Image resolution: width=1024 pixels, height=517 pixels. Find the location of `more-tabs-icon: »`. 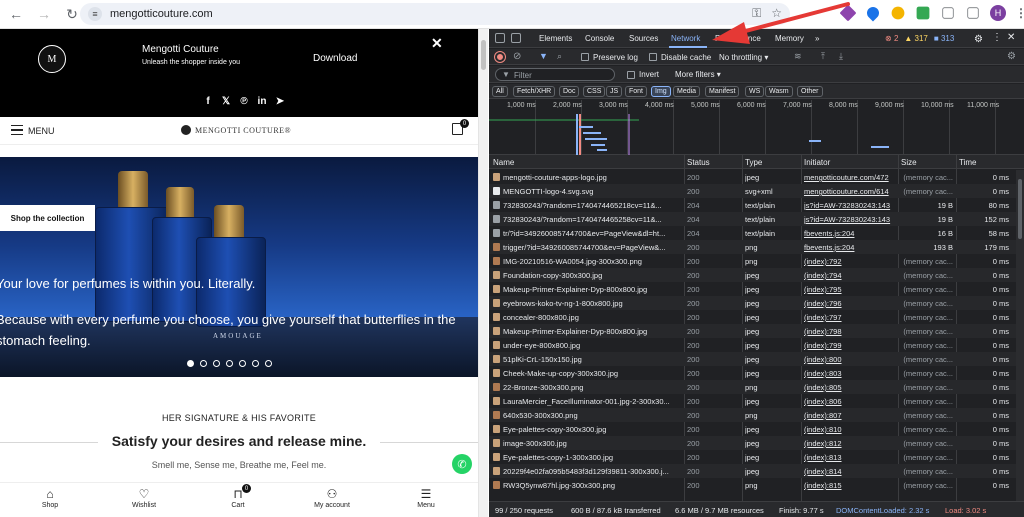

more-tabs-icon: » is located at coordinates (817, 38).